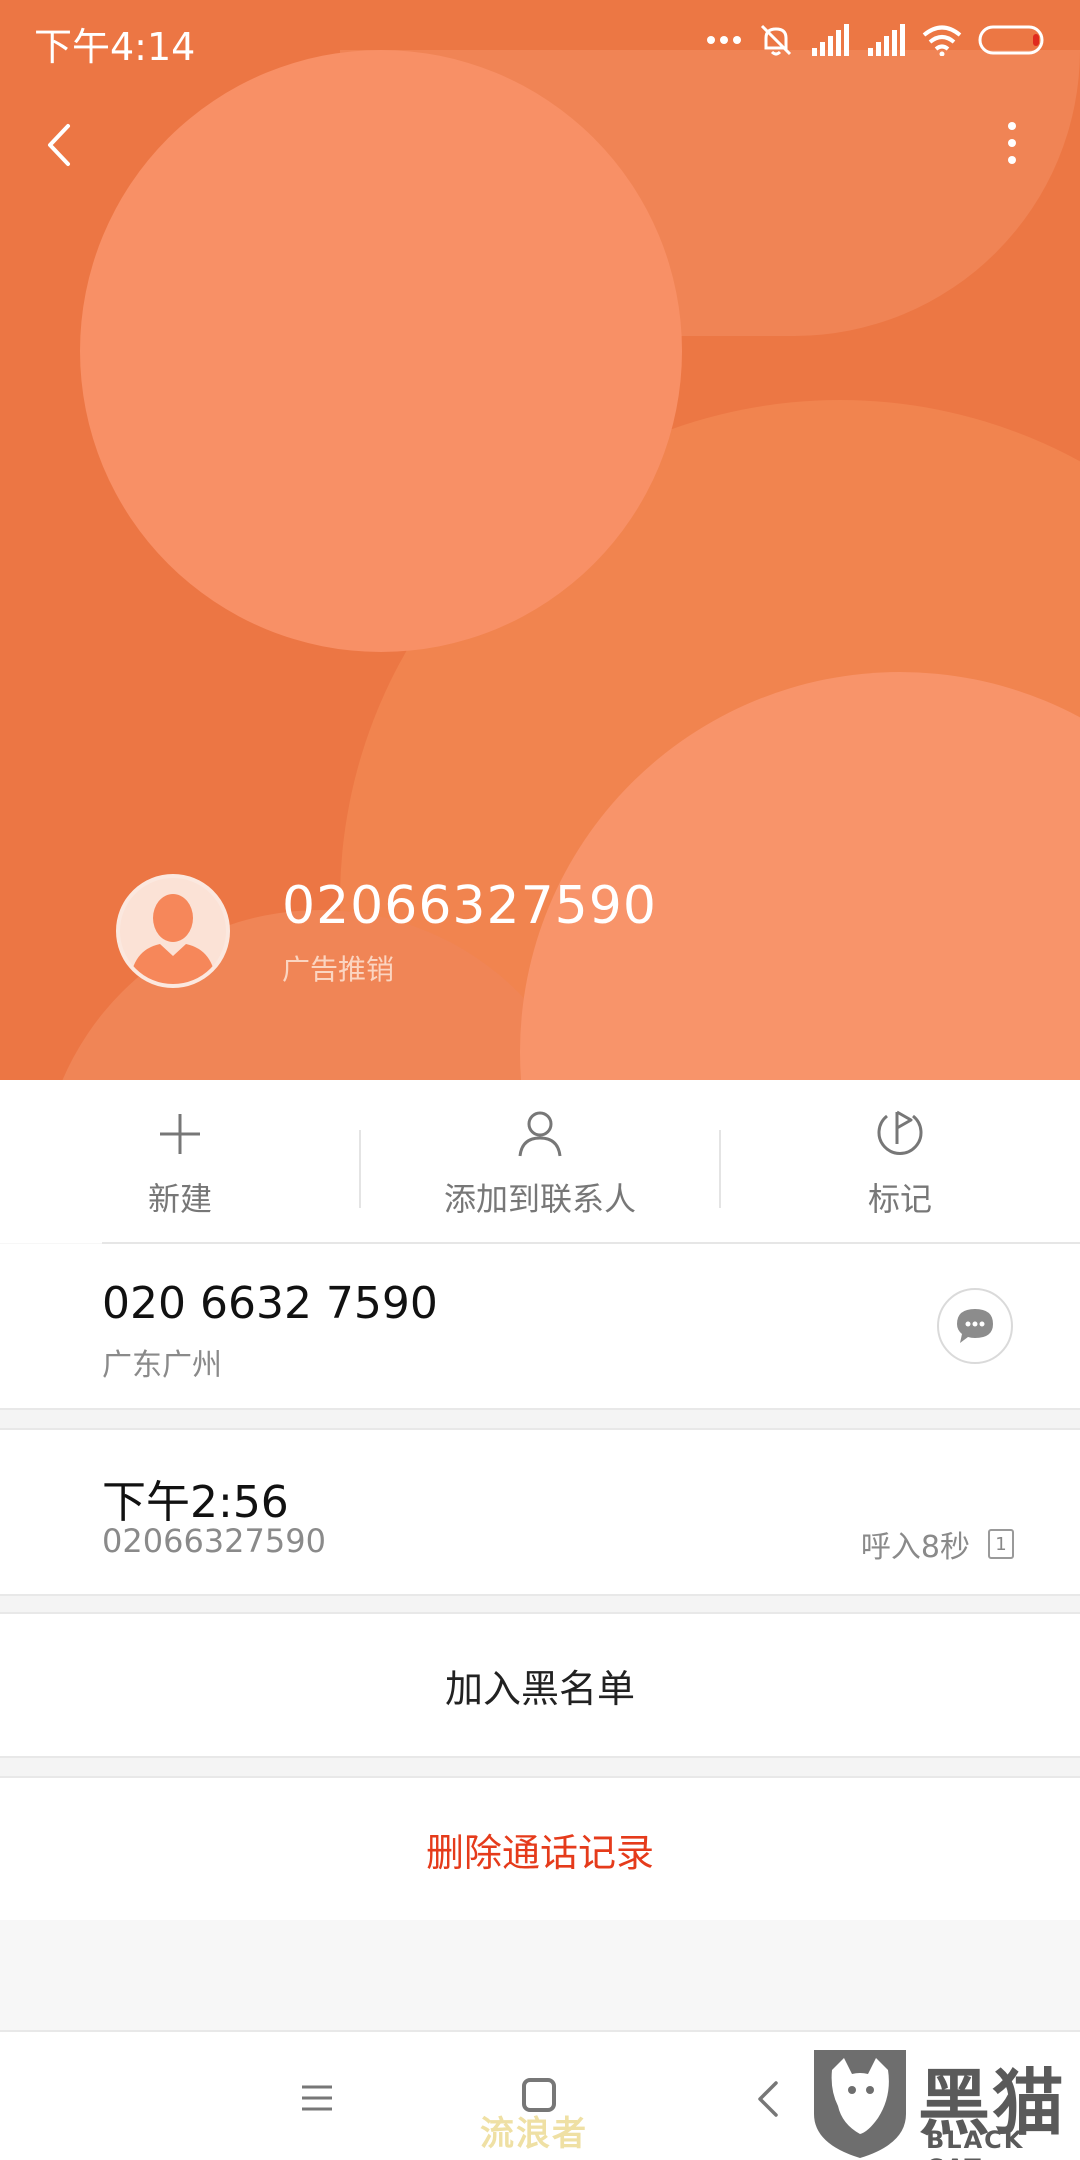  What do you see at coordinates (900, 1132) in the screenshot?
I see `flag-icon` at bounding box center [900, 1132].